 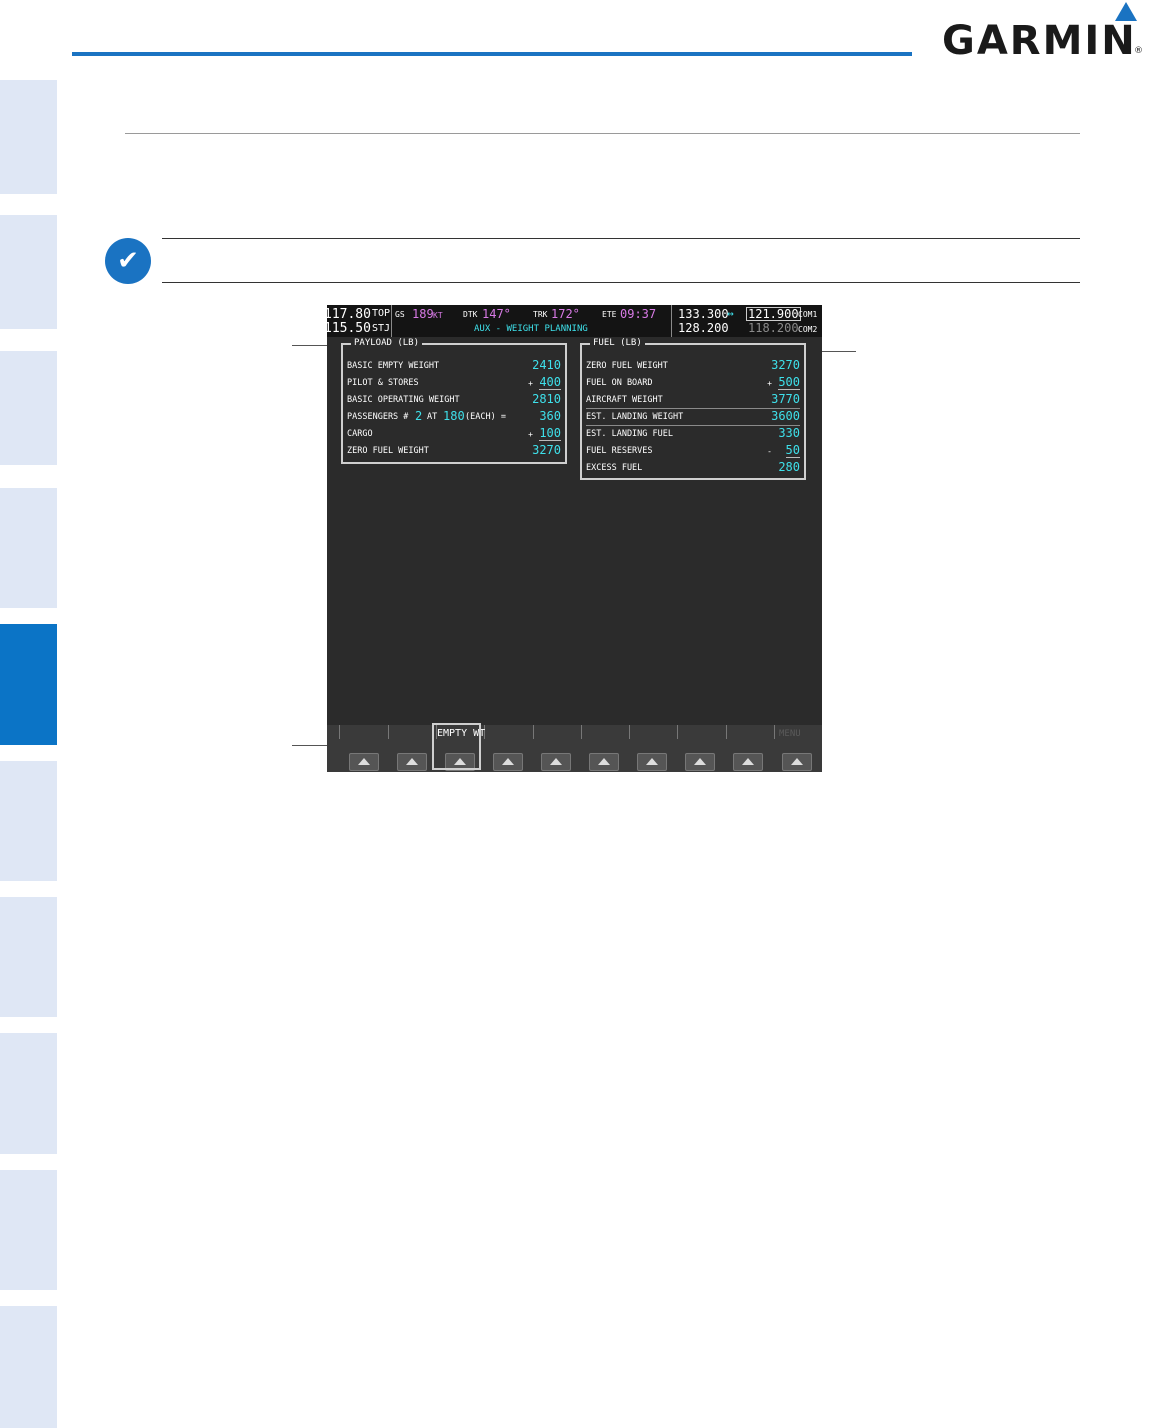 What do you see at coordinates (556, 762) in the screenshot?
I see `softkey-5-button` at bounding box center [556, 762].